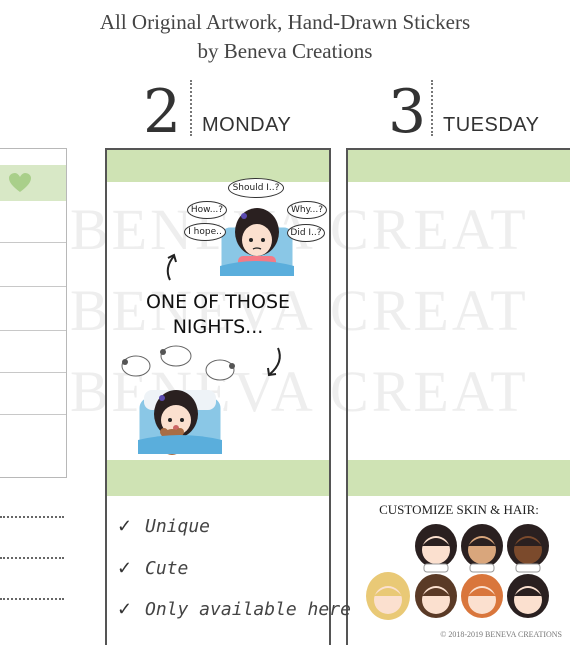  What do you see at coordinates (256, 188) in the screenshot?
I see `thought-bubble: Should I..?` at bounding box center [256, 188].